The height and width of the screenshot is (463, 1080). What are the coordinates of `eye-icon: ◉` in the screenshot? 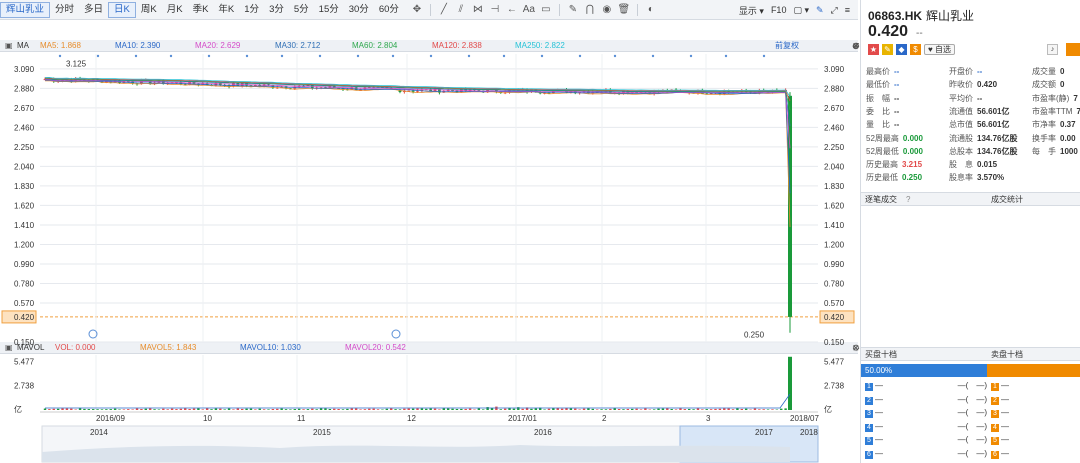 It's located at (607, 10).